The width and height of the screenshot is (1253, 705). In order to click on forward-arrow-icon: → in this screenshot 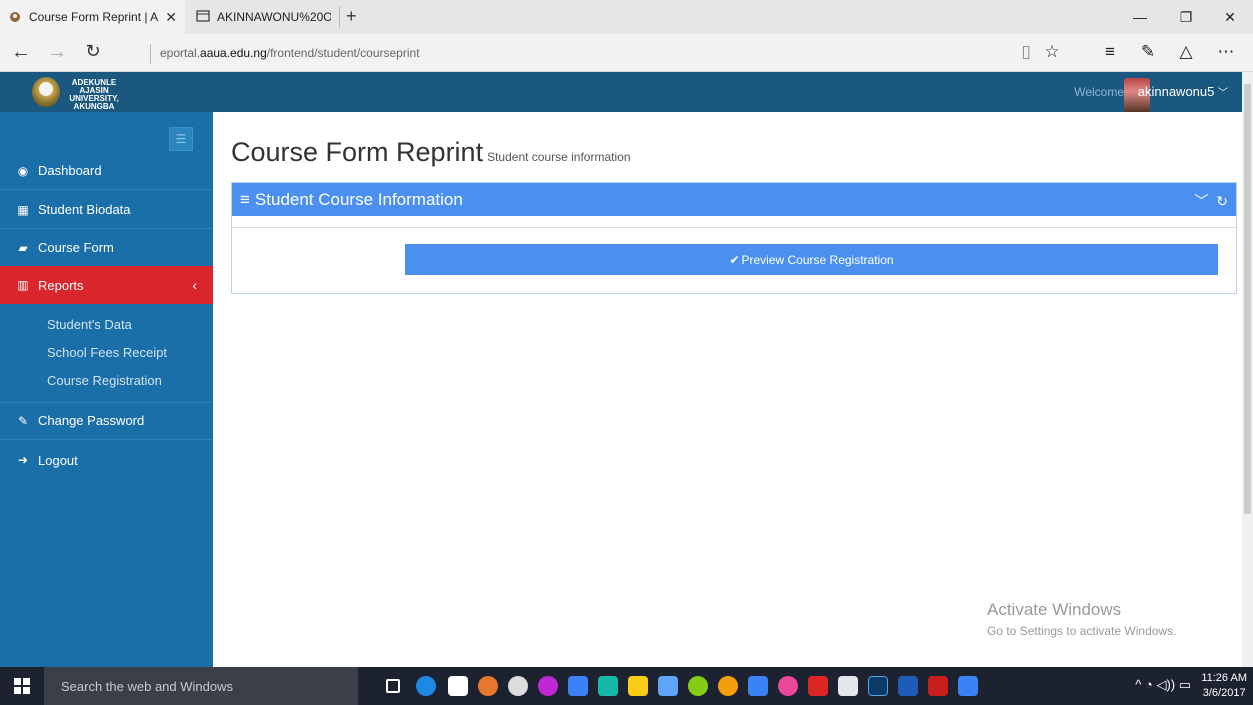, I will do `click(57, 52)`.